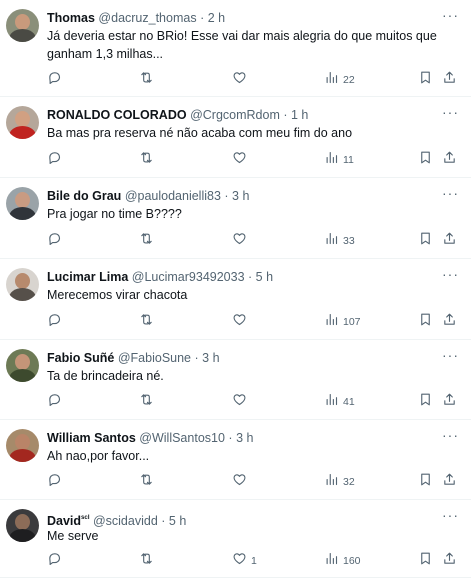  What do you see at coordinates (216, 18) in the screenshot?
I see `timestamp: 2 h` at bounding box center [216, 18].